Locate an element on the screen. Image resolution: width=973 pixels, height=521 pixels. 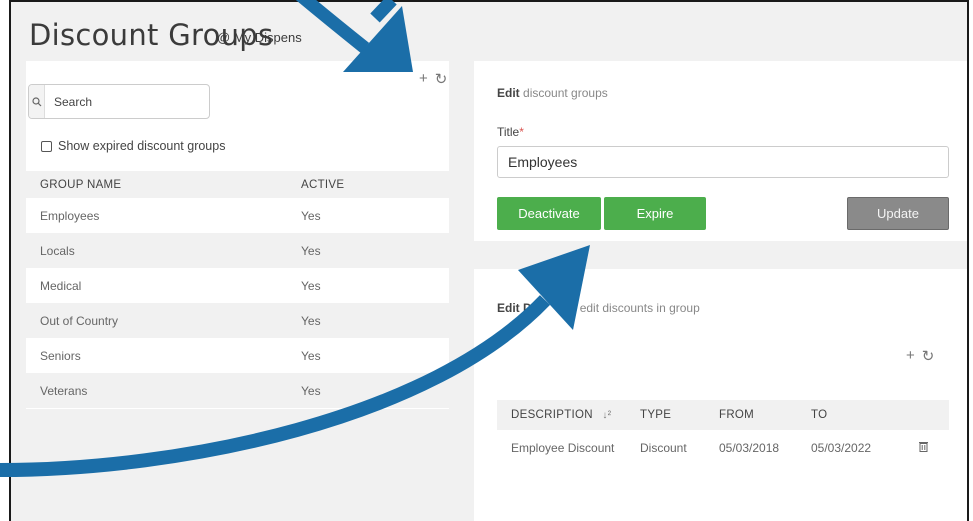
search-box is located at coordinates (119, 101).